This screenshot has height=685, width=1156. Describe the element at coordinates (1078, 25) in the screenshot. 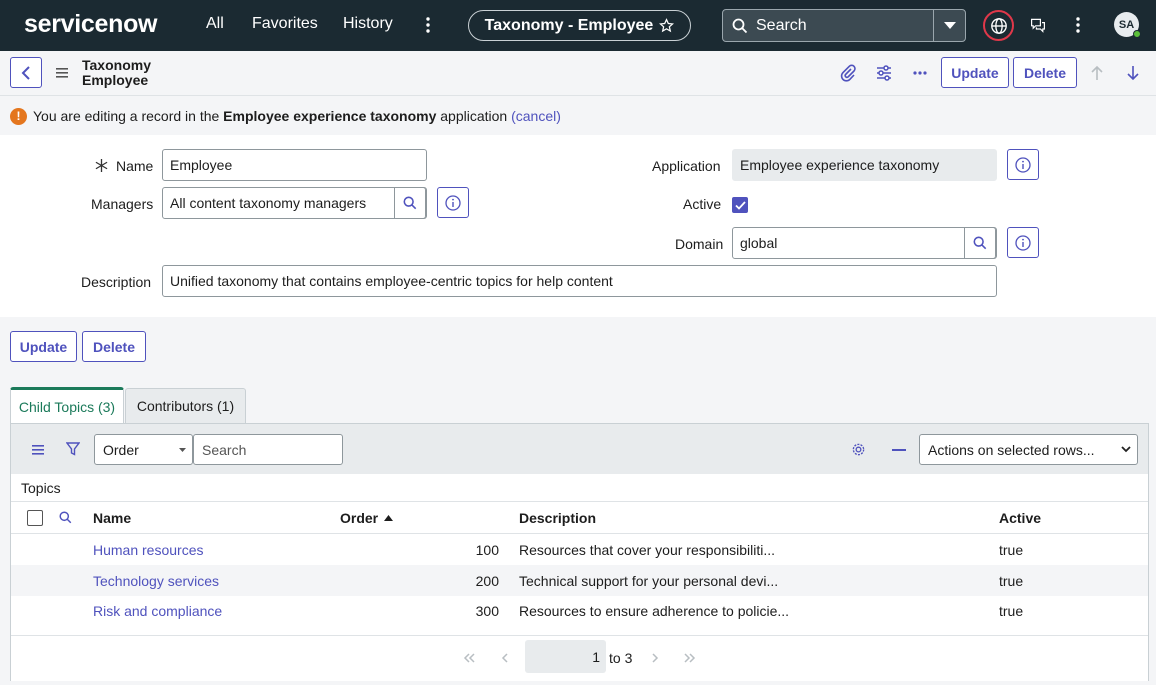

I see `nav-overflow-icon` at that location.